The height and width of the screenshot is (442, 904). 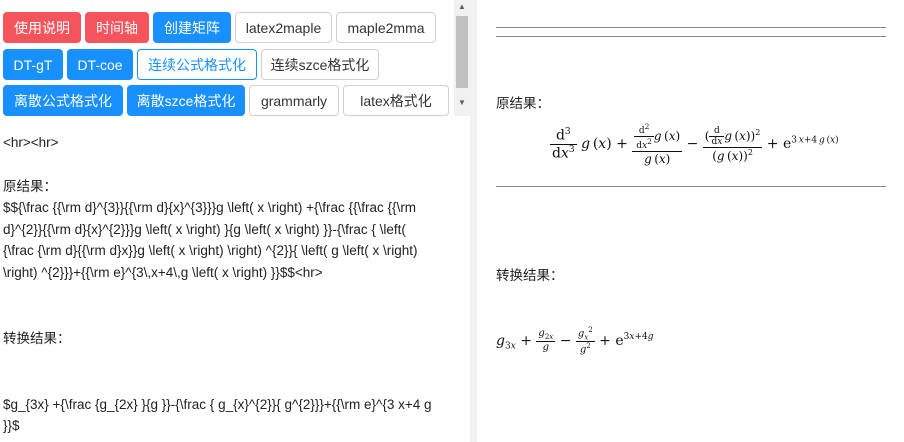 What do you see at coordinates (530, 275) in the screenshot?
I see `converted-result-label: 转换结果：` at bounding box center [530, 275].